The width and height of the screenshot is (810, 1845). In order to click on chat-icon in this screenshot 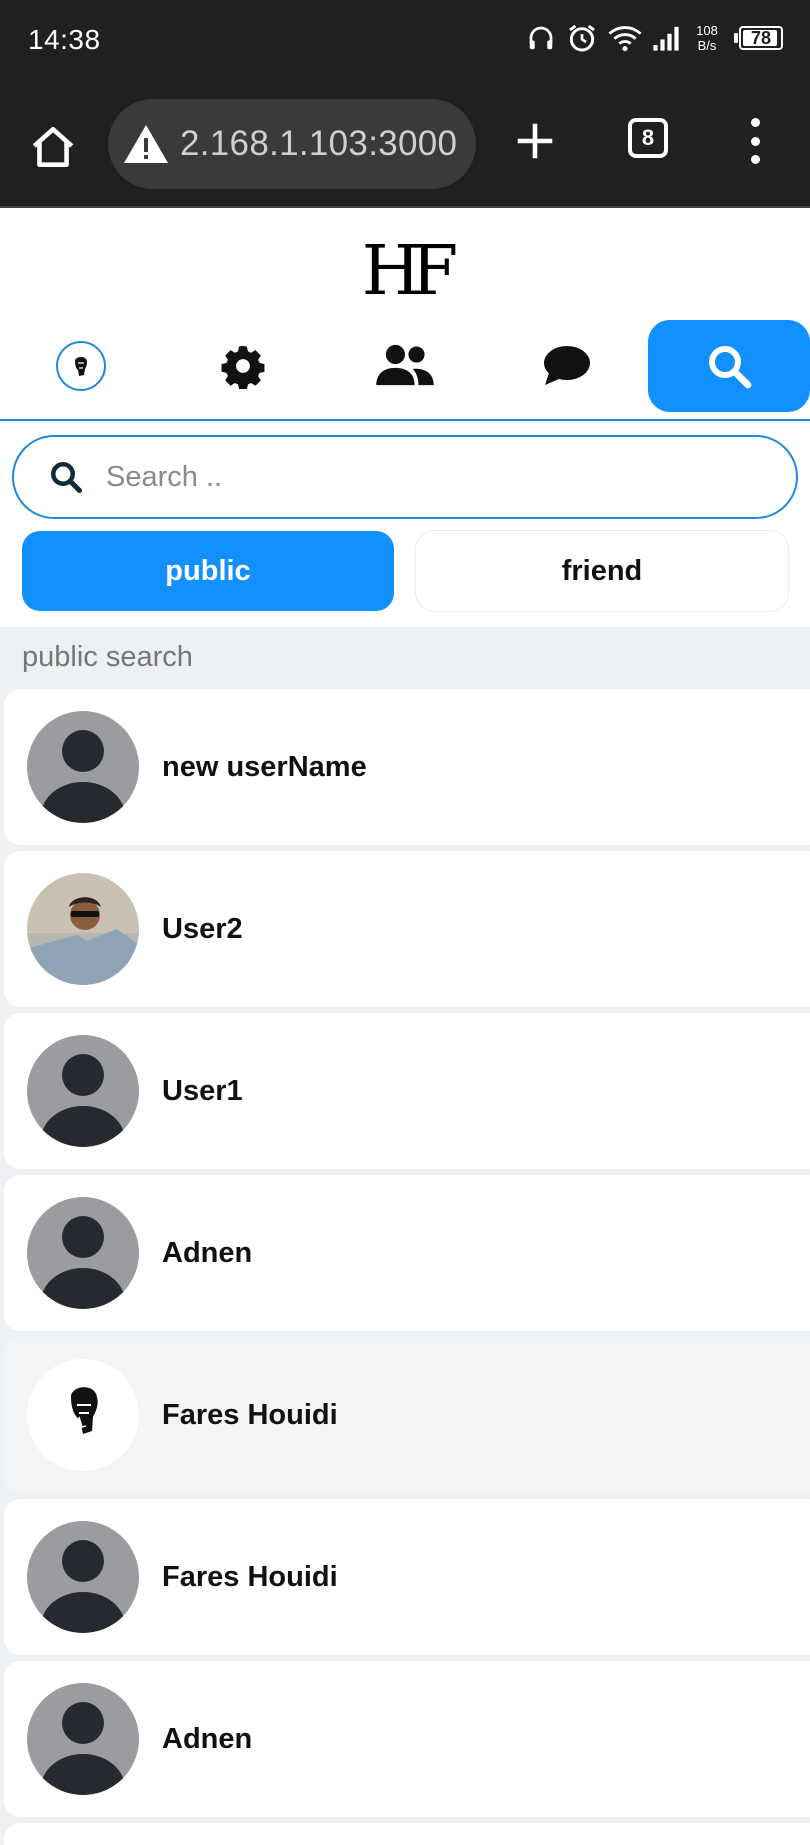, I will do `click(567, 365)`.